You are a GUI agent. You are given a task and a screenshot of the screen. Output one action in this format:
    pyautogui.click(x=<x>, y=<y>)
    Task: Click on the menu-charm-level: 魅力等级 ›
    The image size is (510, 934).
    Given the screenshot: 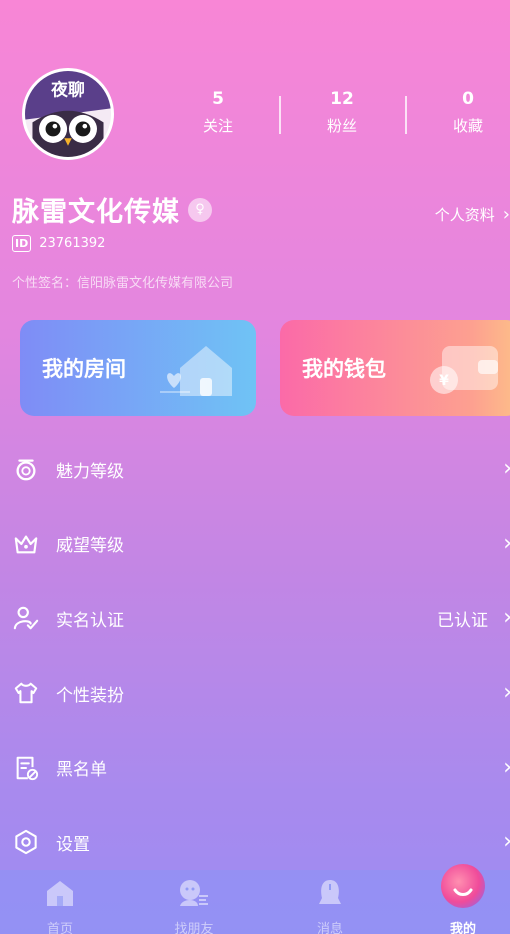 What is the action you would take?
    pyautogui.click(x=255, y=469)
    